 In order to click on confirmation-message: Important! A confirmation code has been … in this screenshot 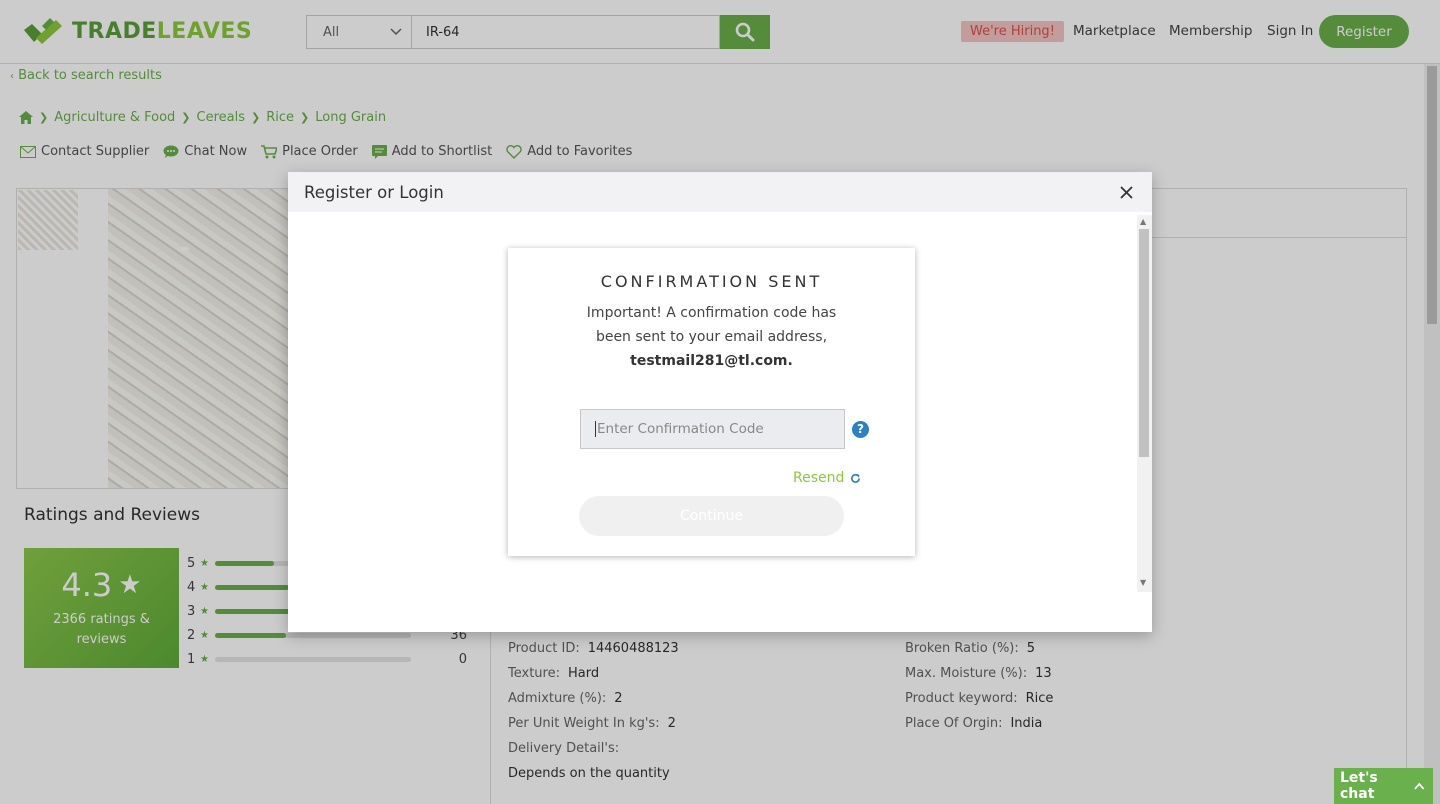, I will do `click(711, 325)`.